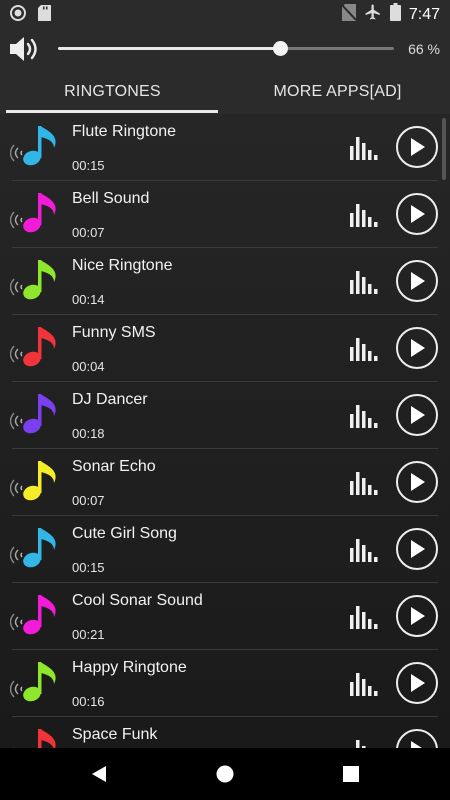 The height and width of the screenshot is (800, 450). What do you see at coordinates (124, 533) in the screenshot?
I see `ringtone-title: Cute Girl Song` at bounding box center [124, 533].